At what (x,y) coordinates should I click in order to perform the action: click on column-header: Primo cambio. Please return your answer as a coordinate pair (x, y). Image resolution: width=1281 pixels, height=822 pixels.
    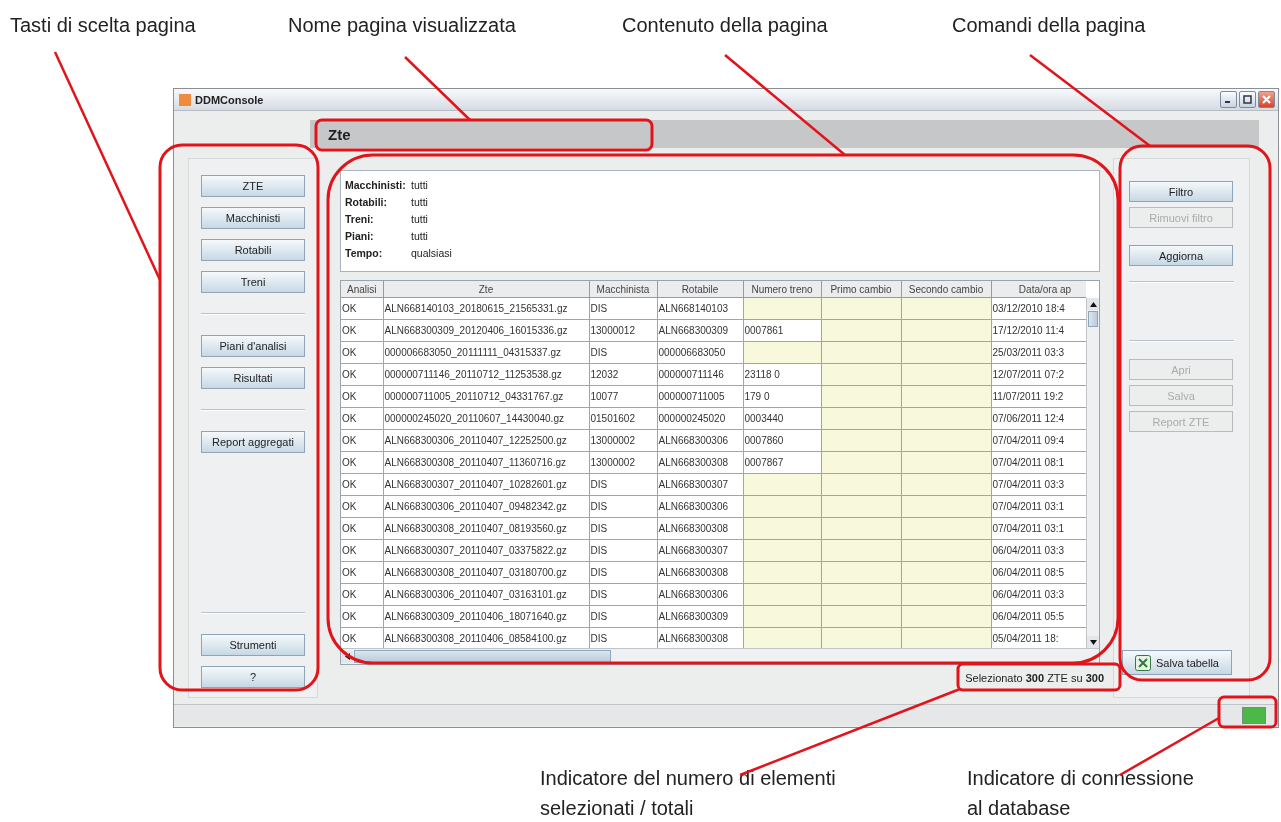
    Looking at the image, I should click on (861, 289).